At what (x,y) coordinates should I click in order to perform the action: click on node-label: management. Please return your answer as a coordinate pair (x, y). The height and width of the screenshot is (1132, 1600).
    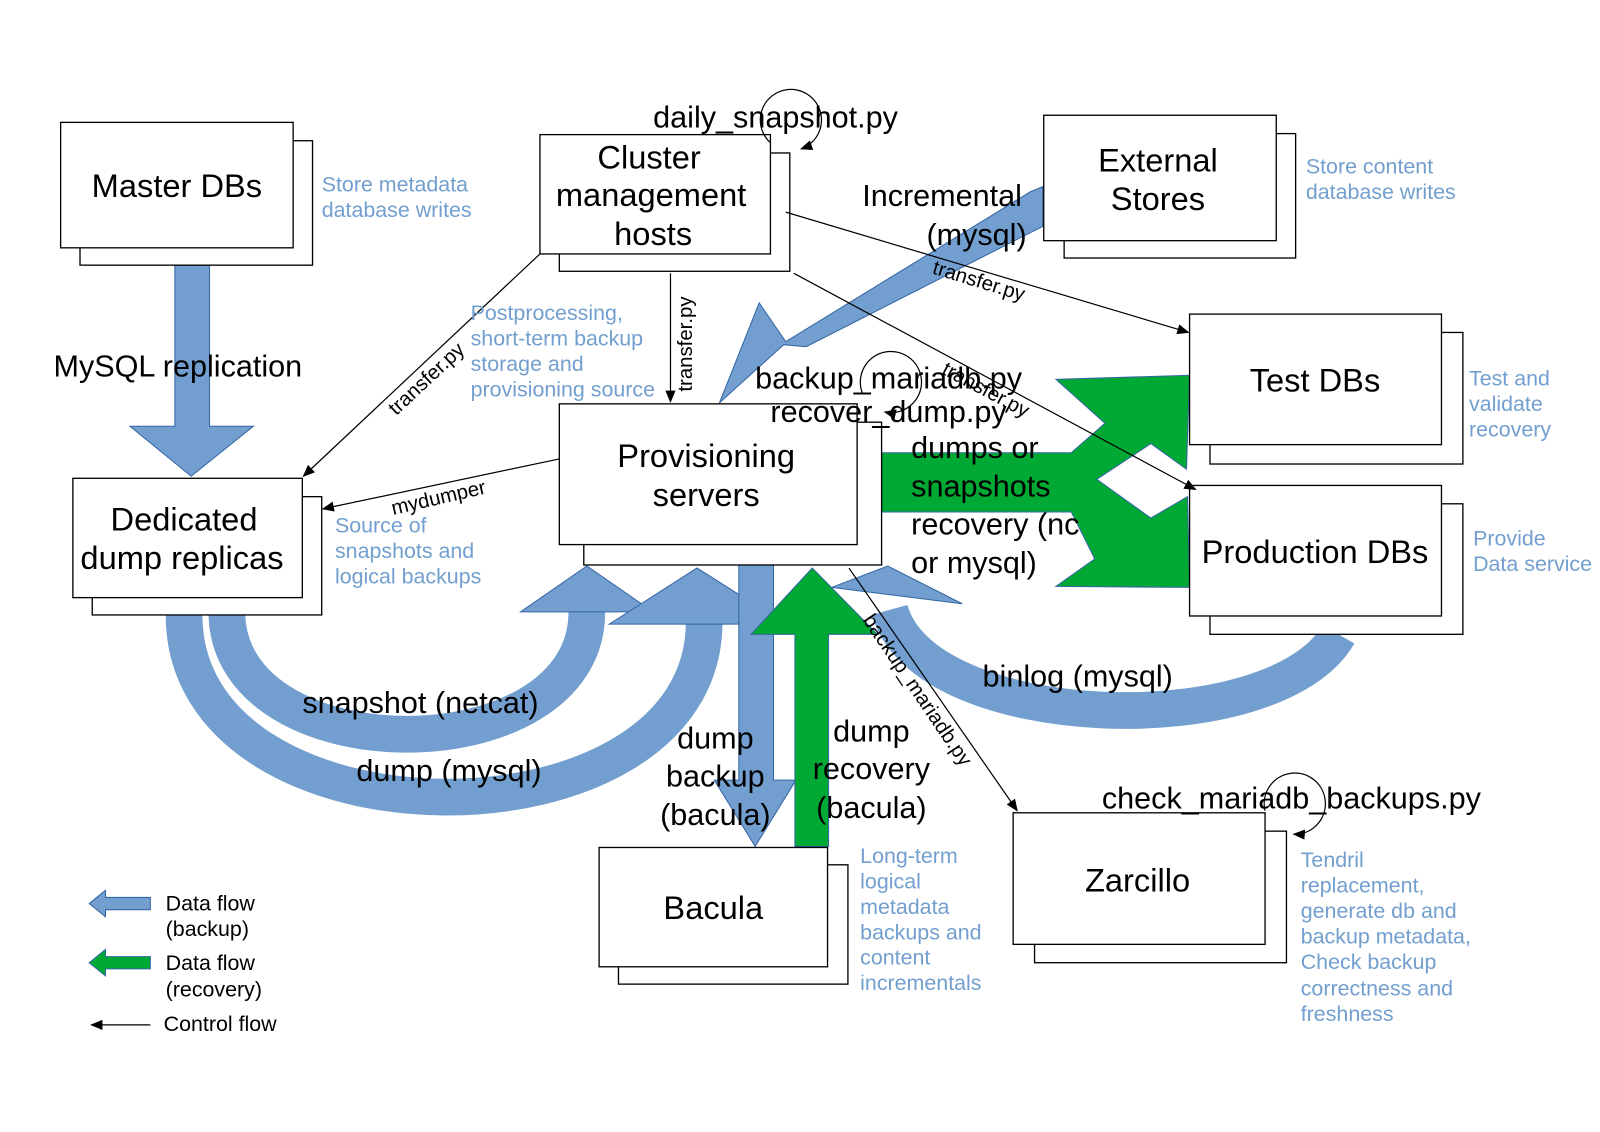
    Looking at the image, I should click on (651, 194).